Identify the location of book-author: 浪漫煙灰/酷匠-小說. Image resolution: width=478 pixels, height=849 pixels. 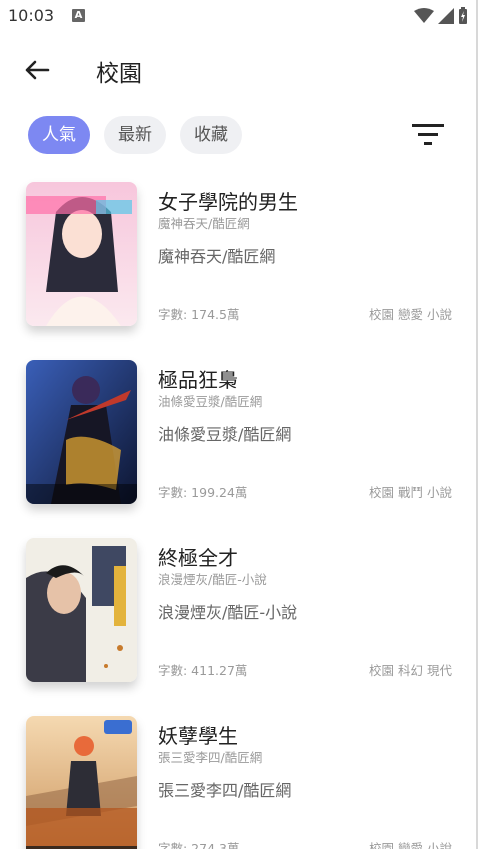
(228, 612).